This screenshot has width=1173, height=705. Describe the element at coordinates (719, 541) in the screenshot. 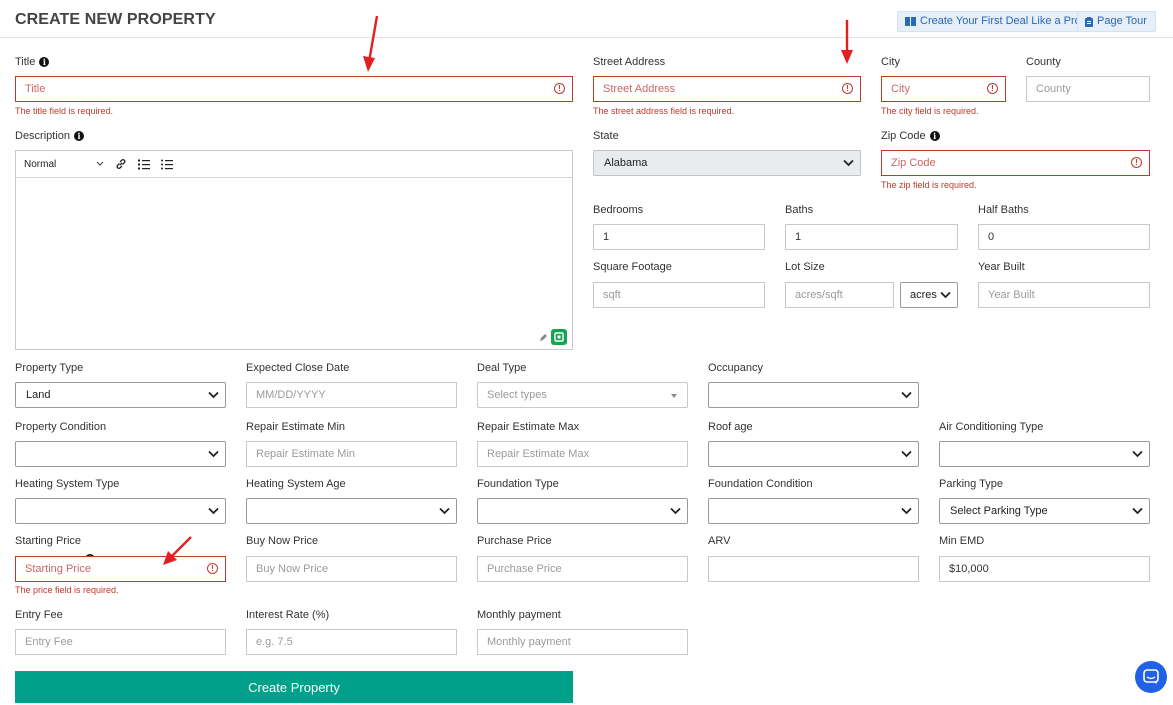

I see `arv-label: ARV` at that location.